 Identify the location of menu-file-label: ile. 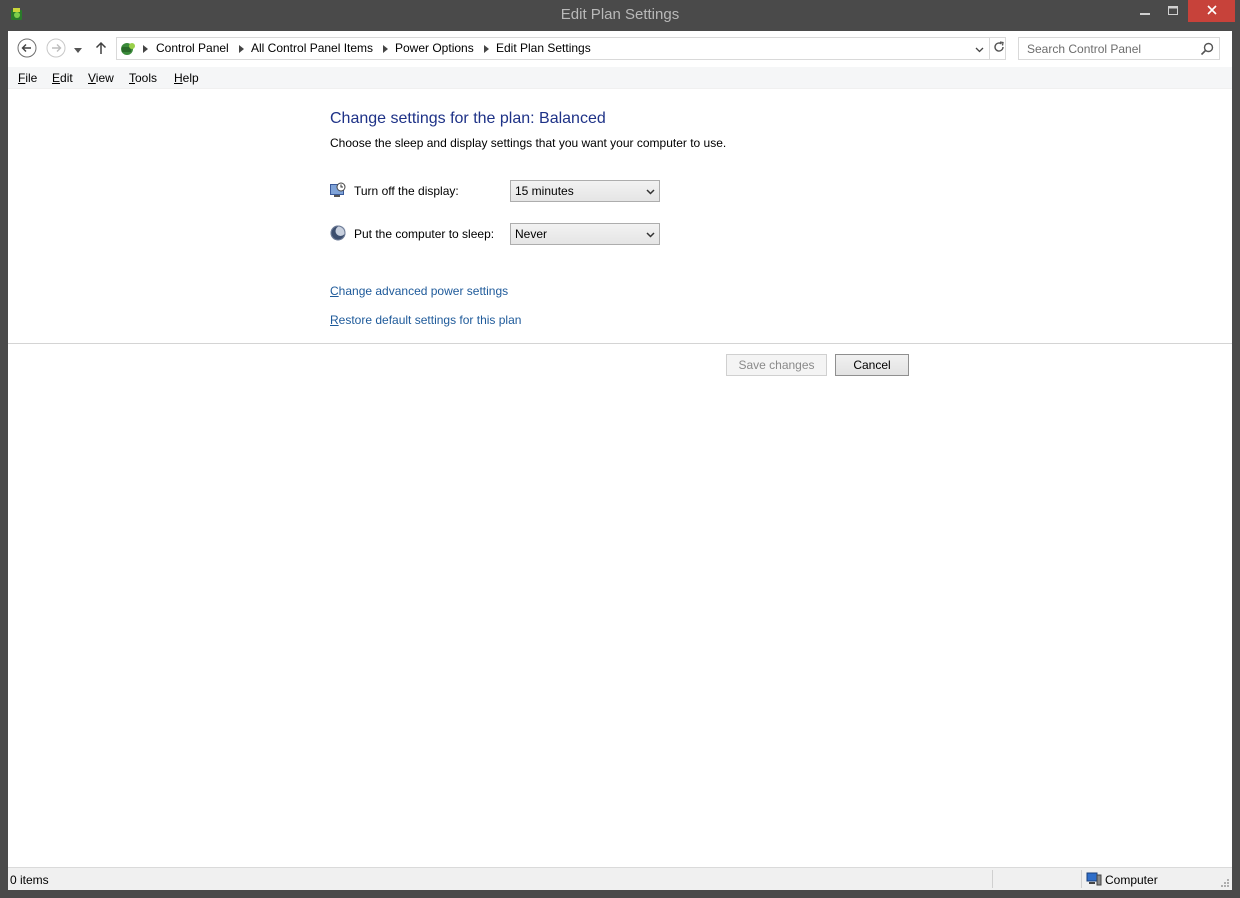
(31, 78).